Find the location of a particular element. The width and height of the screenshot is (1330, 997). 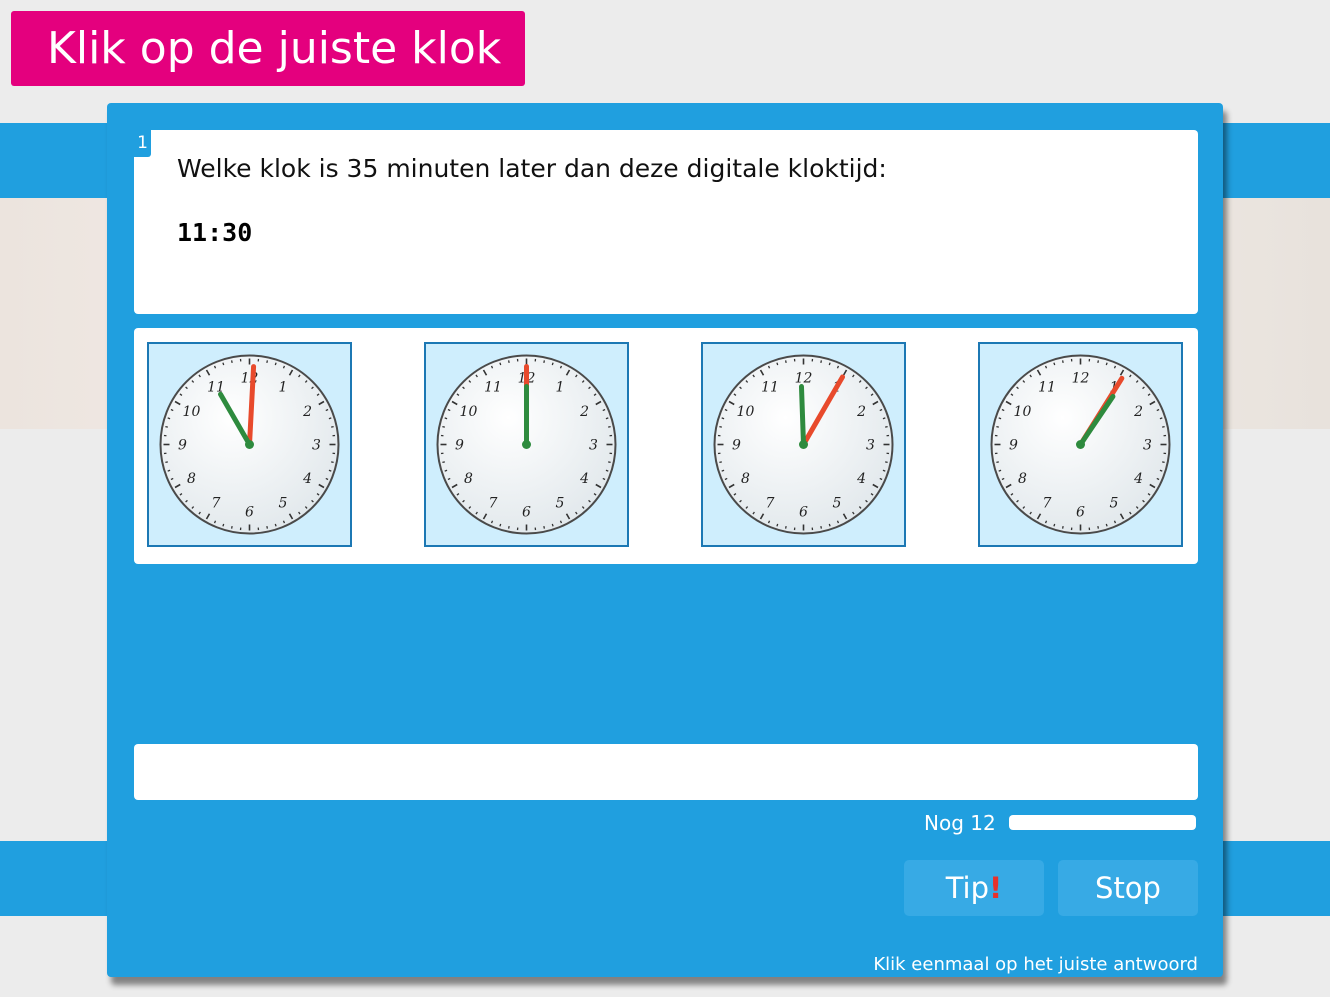

page-title: Klik op de juiste klok is located at coordinates (268, 48).